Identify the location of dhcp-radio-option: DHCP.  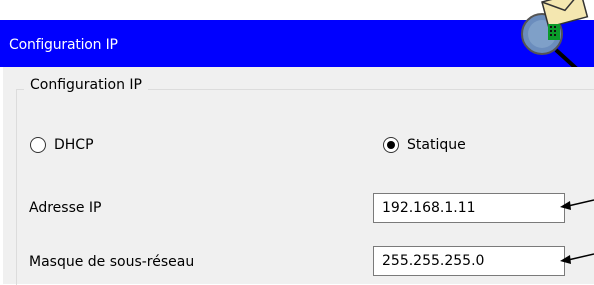
(62, 145).